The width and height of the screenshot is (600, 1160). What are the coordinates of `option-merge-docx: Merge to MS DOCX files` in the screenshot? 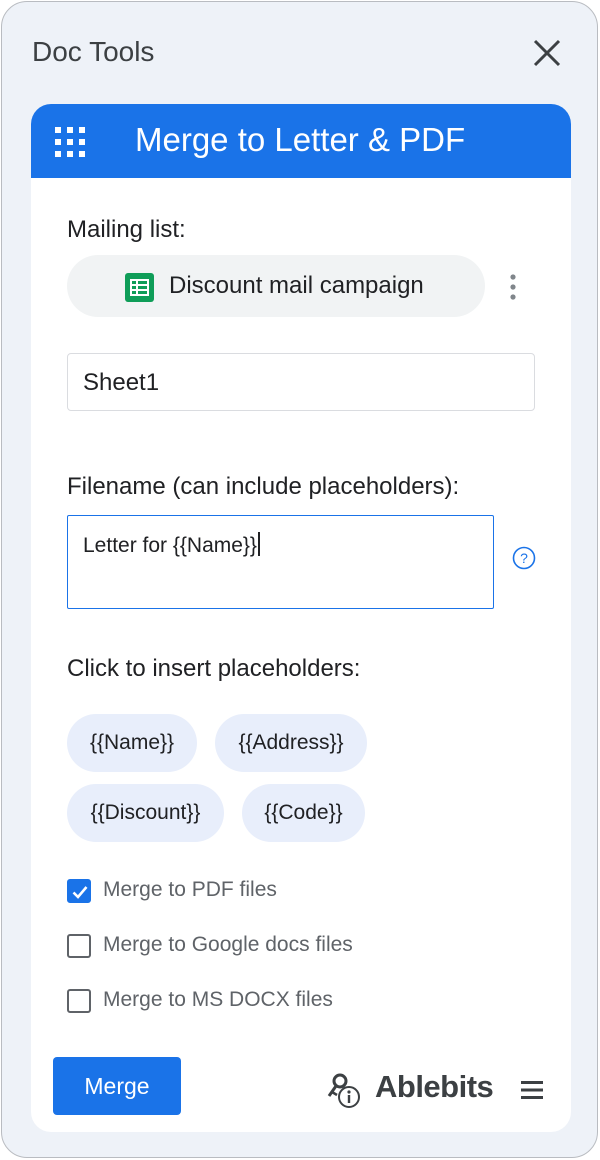 It's located at (277, 1001).